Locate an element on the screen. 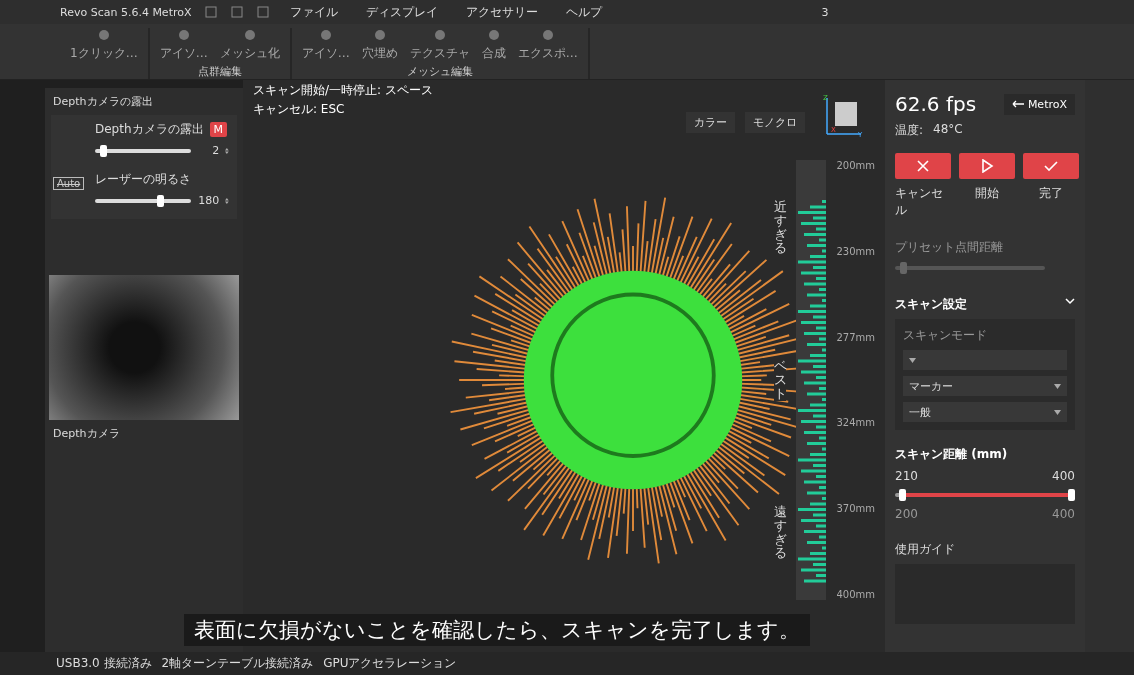  section-title: スキャン距離 (mm) is located at coordinates (952, 454).